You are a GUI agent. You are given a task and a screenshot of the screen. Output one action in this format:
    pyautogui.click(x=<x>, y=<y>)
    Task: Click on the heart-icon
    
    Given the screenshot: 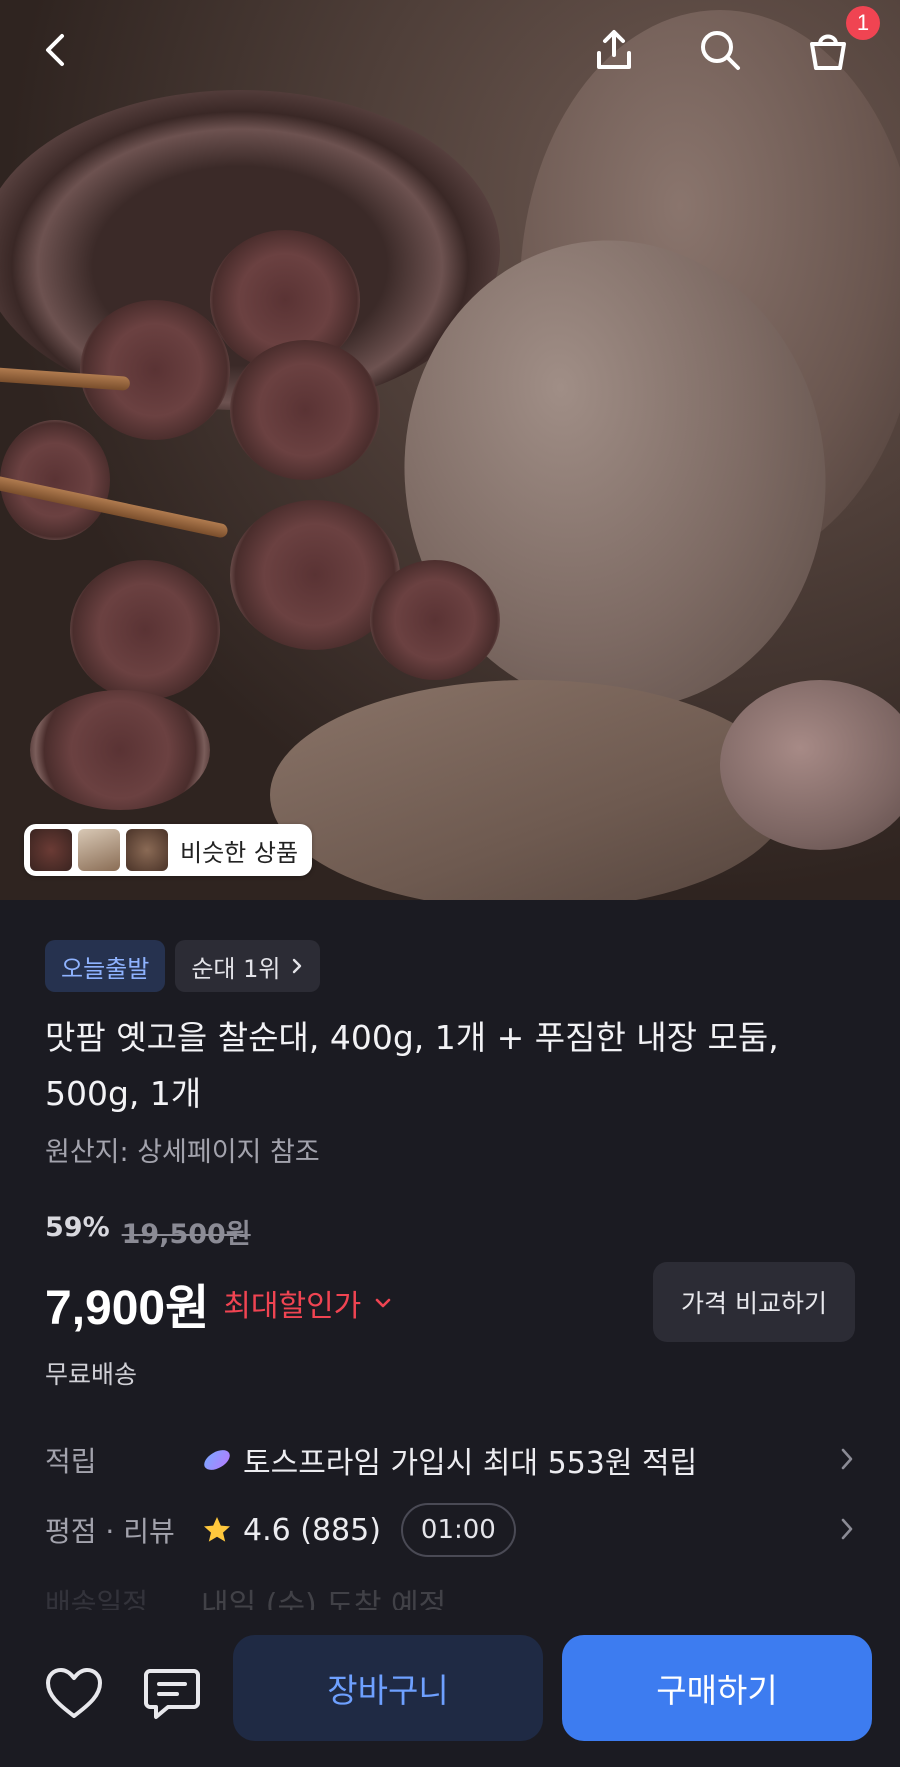 What is the action you would take?
    pyautogui.click(x=74, y=1693)
    